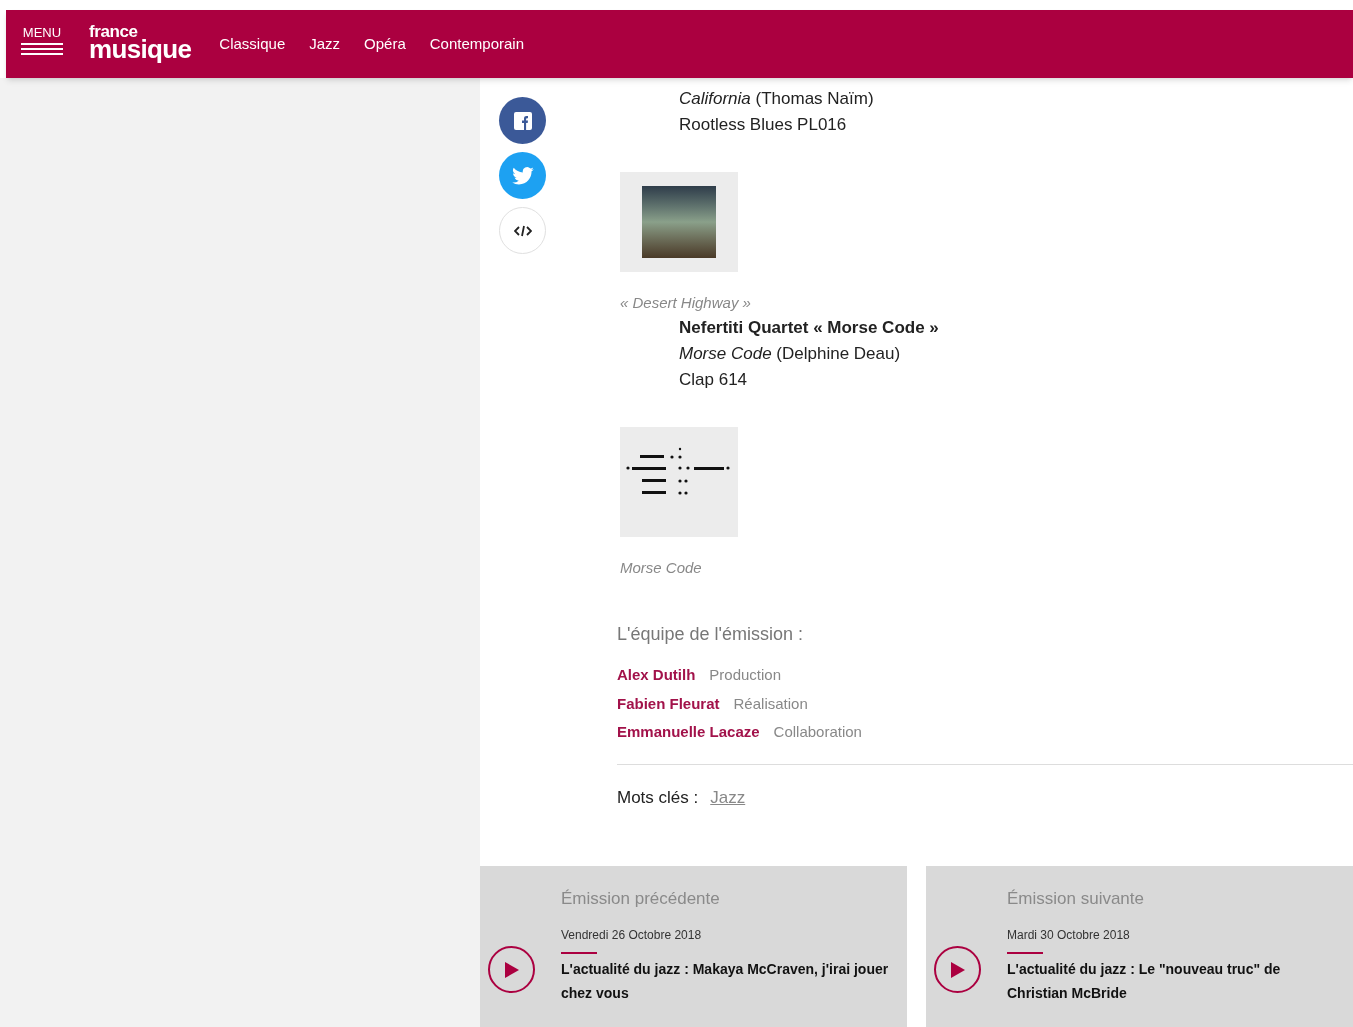  I want to click on nav-link: Opéra, so click(385, 44).